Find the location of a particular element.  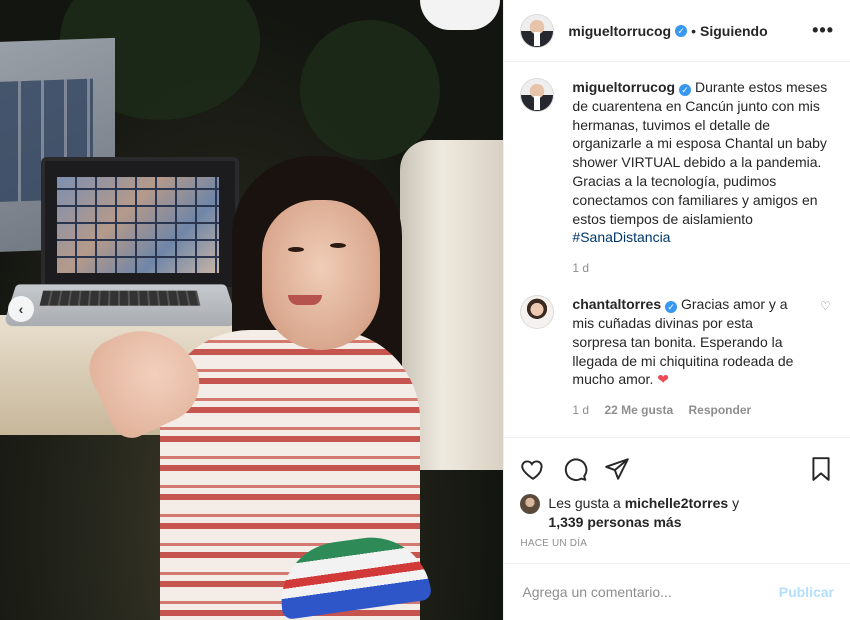

more-options-icon: ••• is located at coordinates (823, 30).